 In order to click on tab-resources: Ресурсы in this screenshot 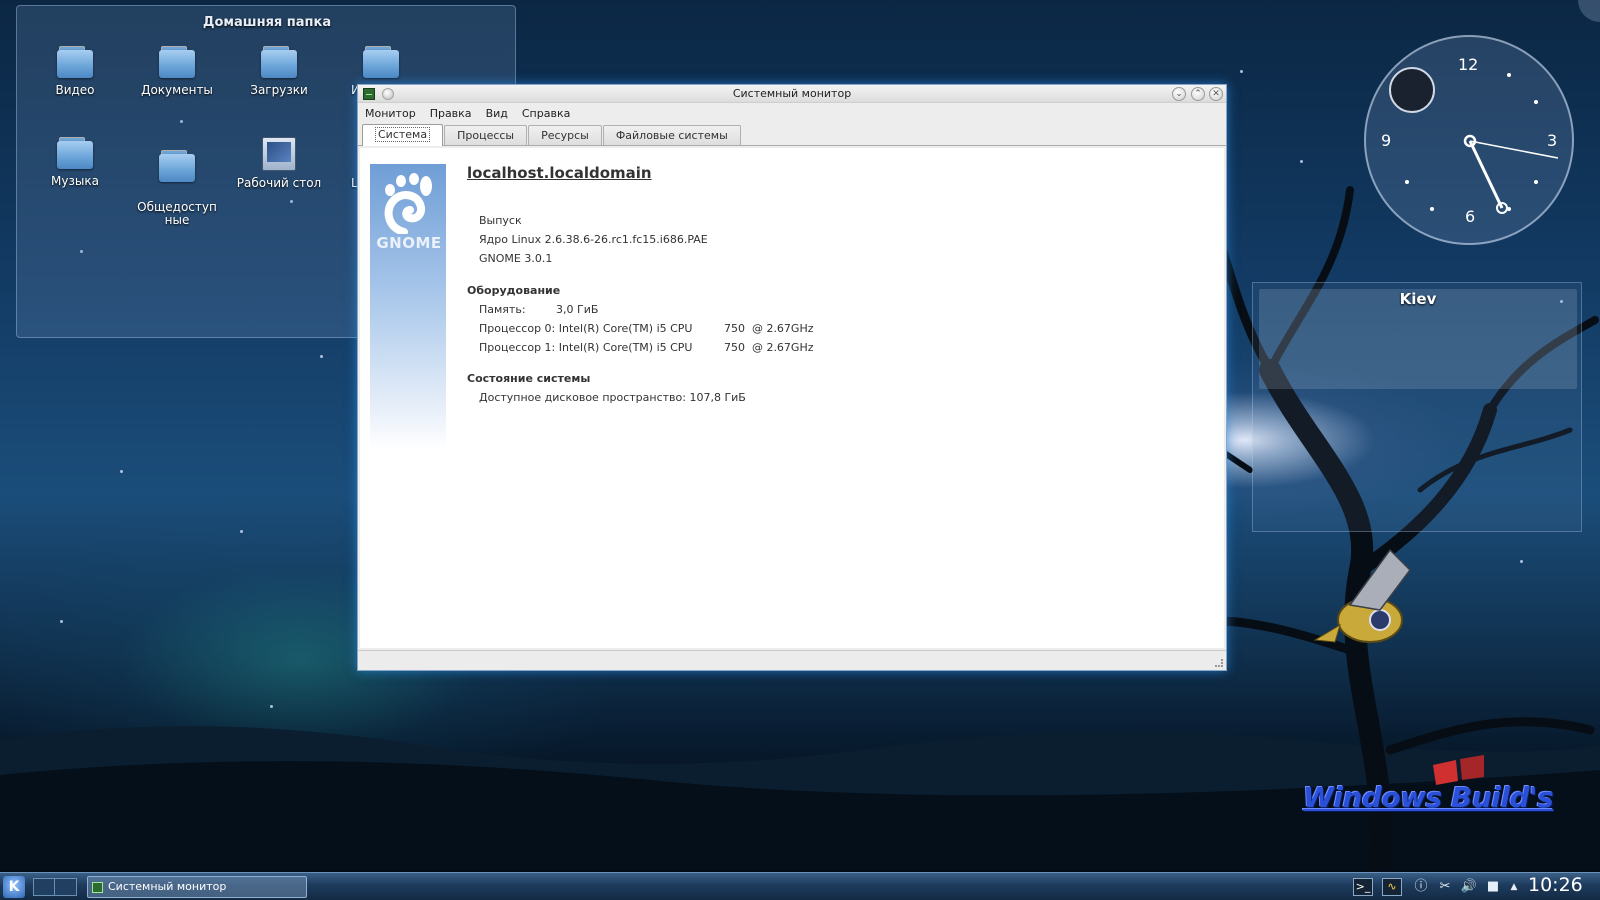, I will do `click(565, 135)`.